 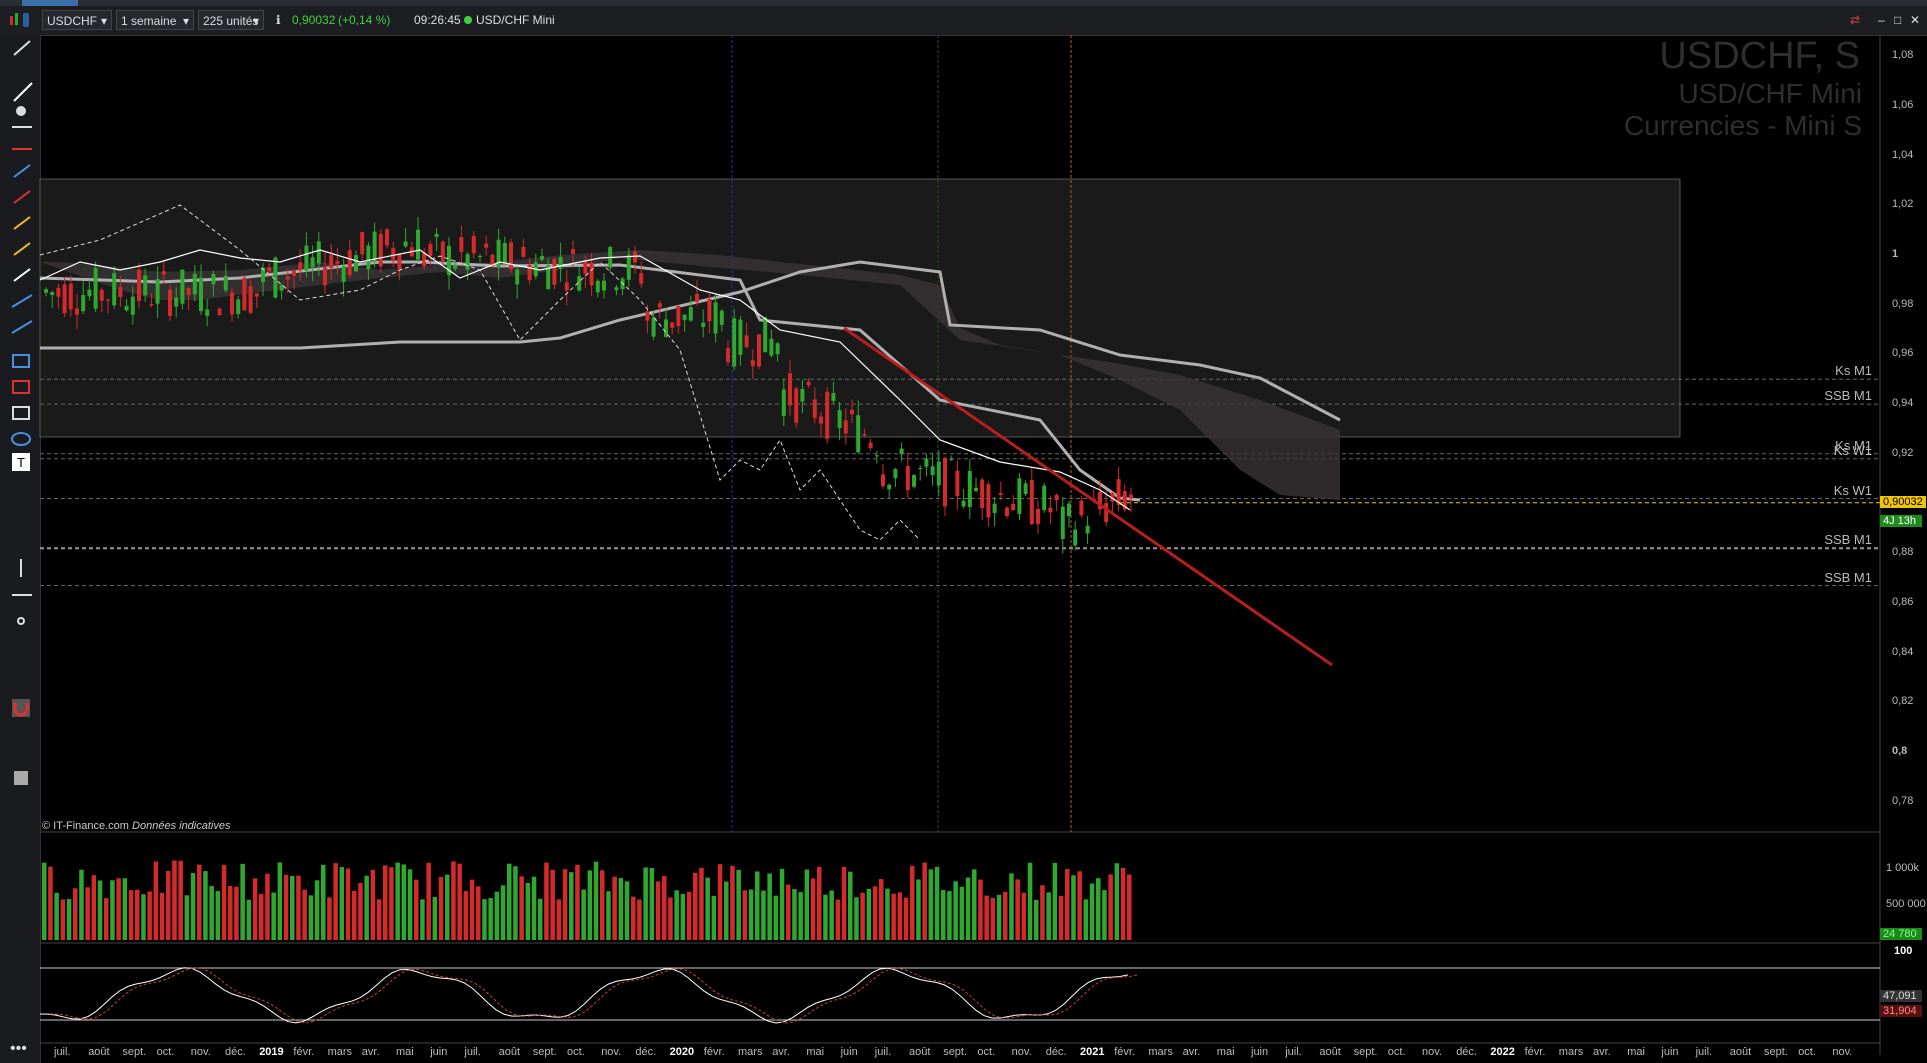 I want to click on time-tick: sept., so click(x=1365, y=1052).